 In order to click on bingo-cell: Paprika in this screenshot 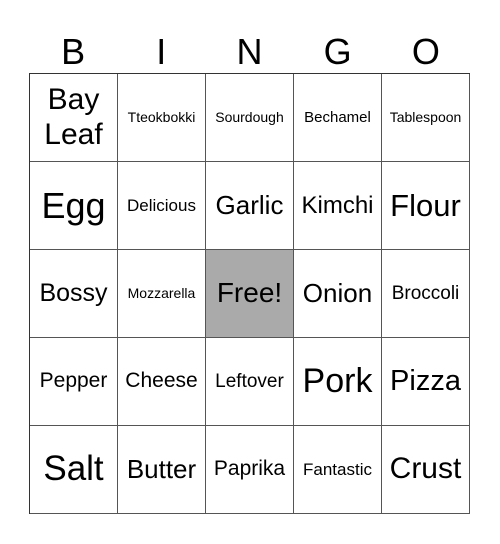, I will do `click(250, 470)`.